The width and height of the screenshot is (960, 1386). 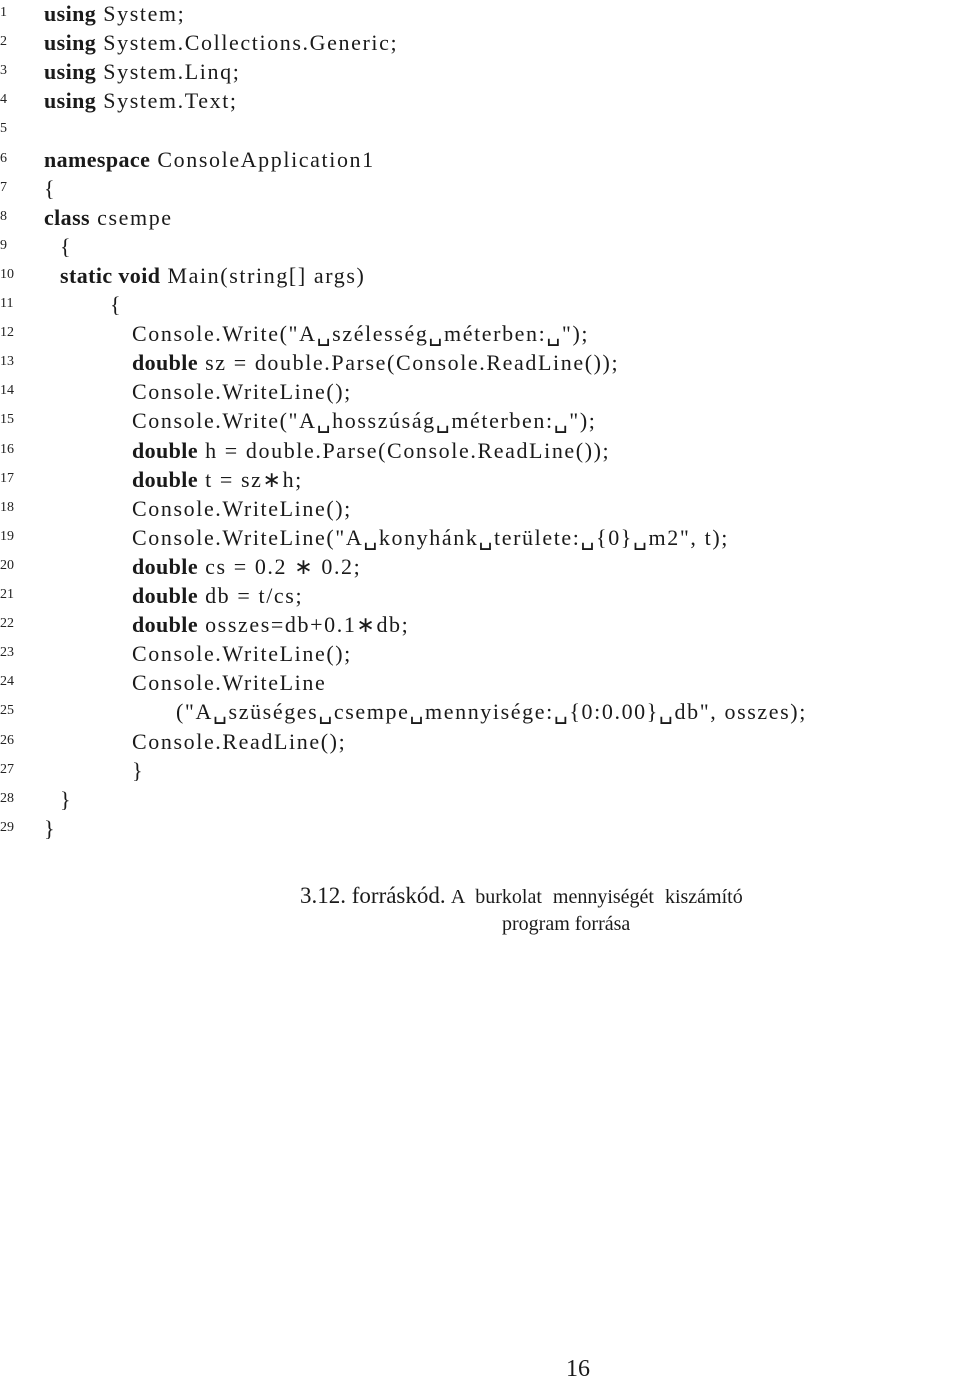 What do you see at coordinates (480, 275) in the screenshot?
I see `code-line: 10 static void Main(string[] args)` at bounding box center [480, 275].